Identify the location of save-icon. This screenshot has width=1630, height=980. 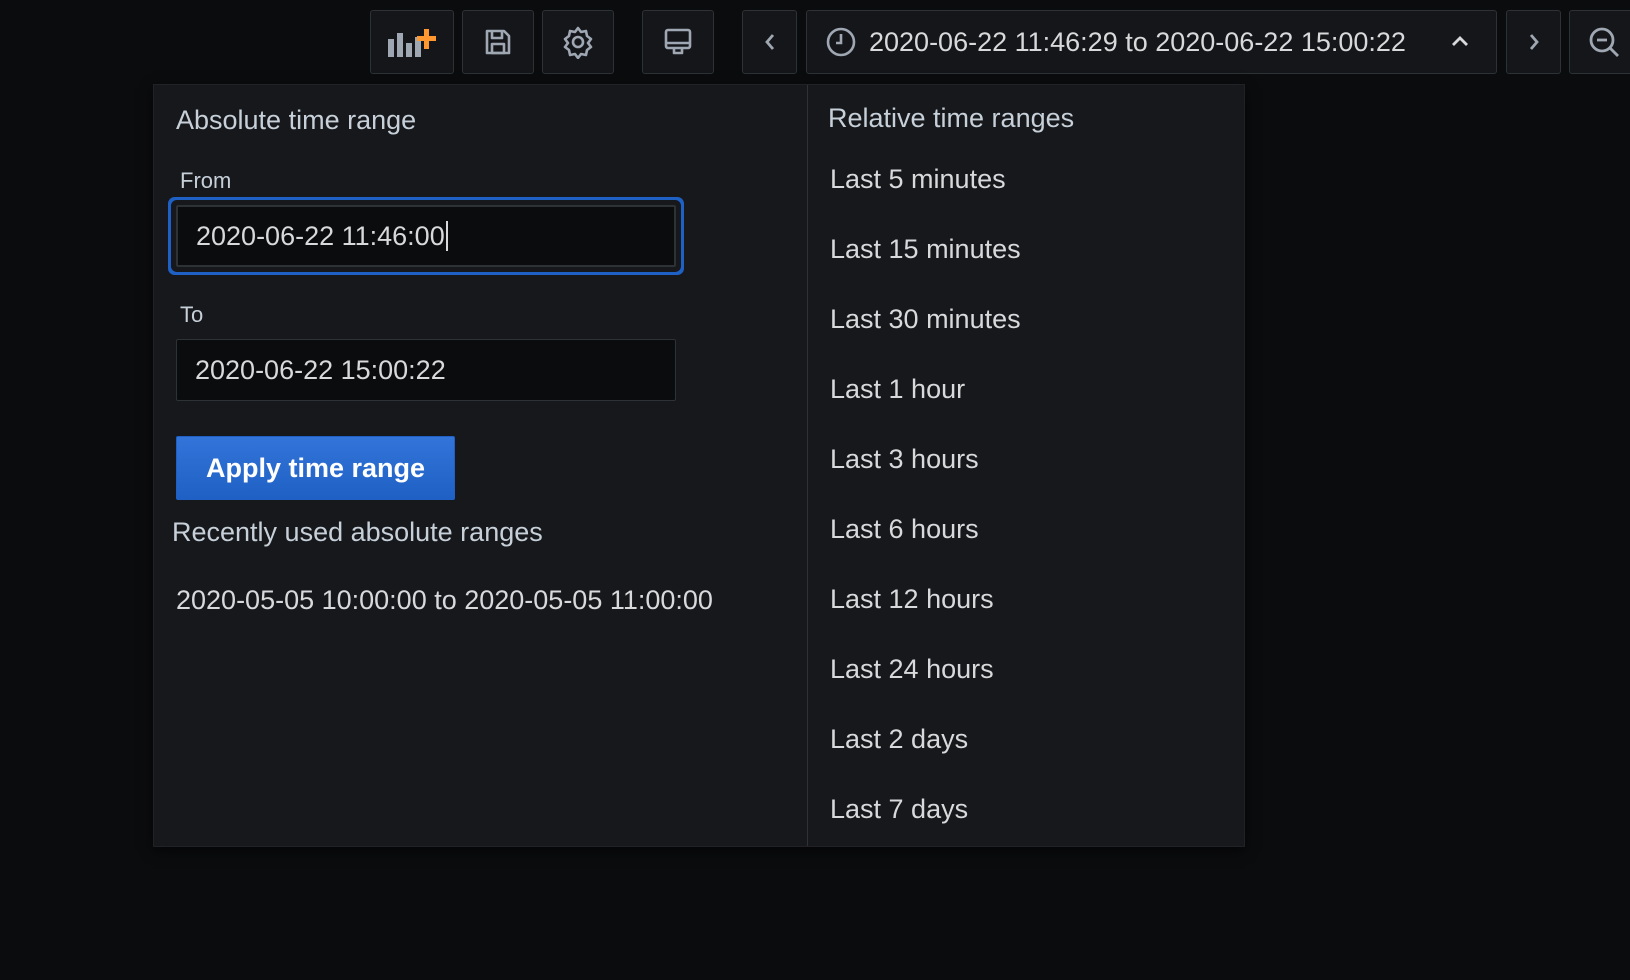
(498, 42).